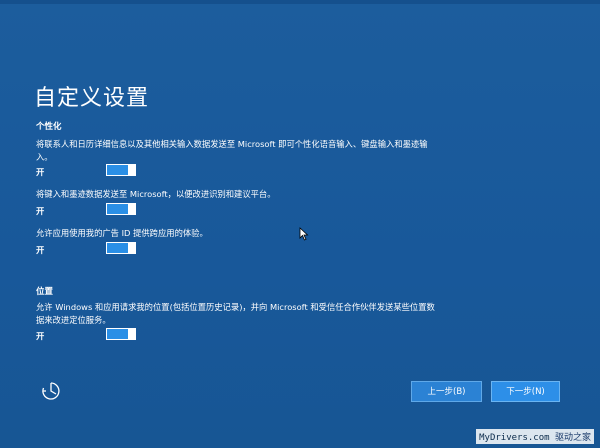 This screenshot has height=448, width=600. Describe the element at coordinates (91, 210) in the screenshot. I see `personalization-item-2-toggle-row: 开` at that location.